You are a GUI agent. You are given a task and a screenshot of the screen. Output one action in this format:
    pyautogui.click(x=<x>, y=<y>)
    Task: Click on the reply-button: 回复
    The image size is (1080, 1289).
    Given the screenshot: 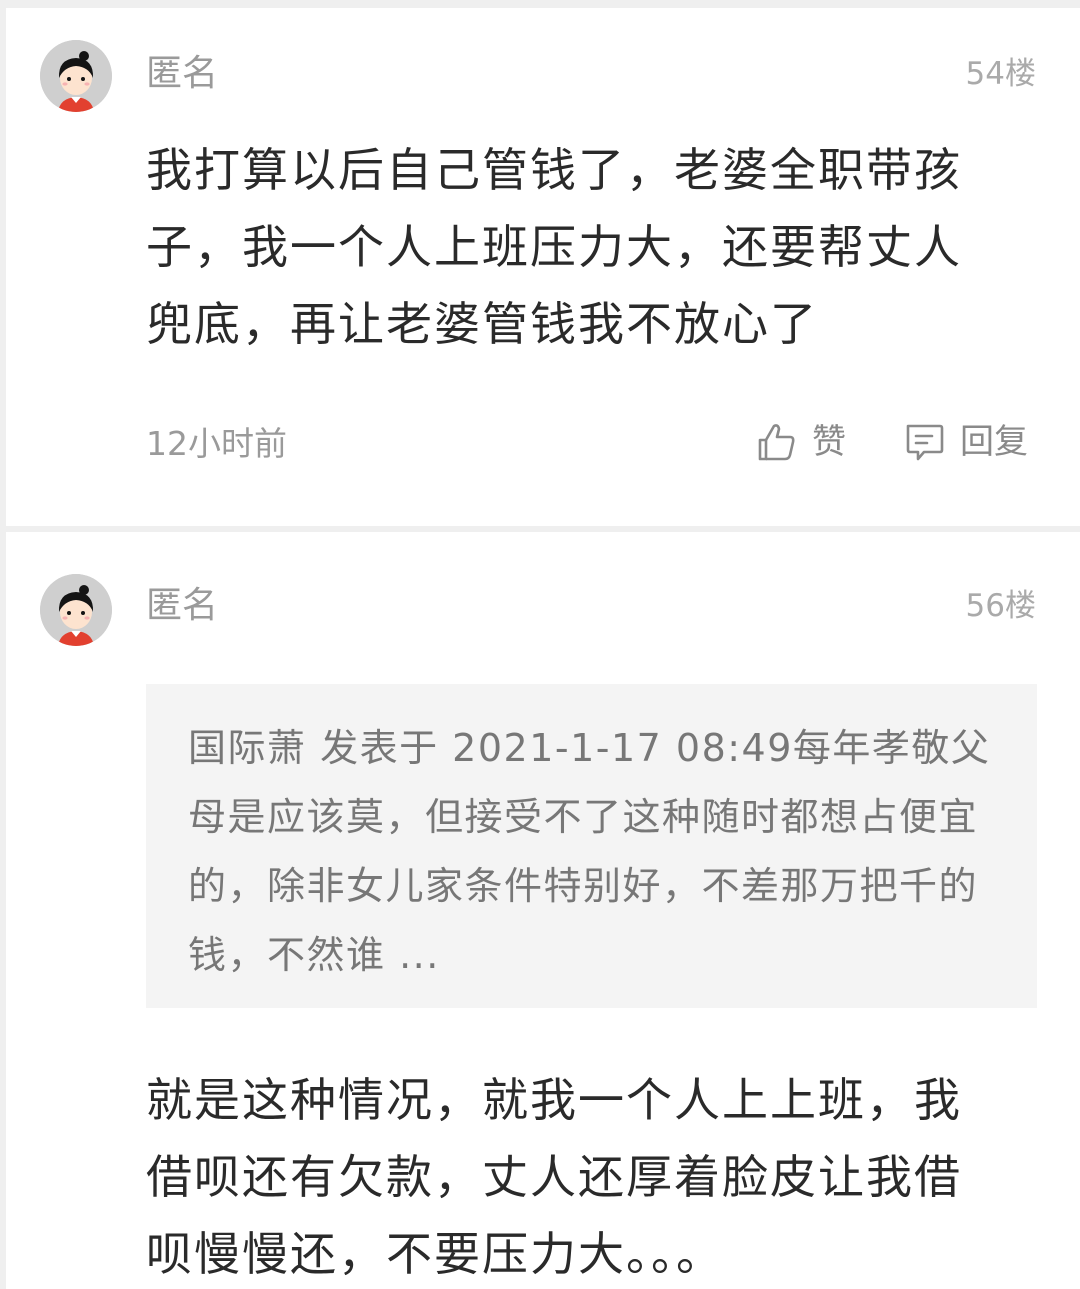 What is the action you would take?
    pyautogui.click(x=965, y=442)
    